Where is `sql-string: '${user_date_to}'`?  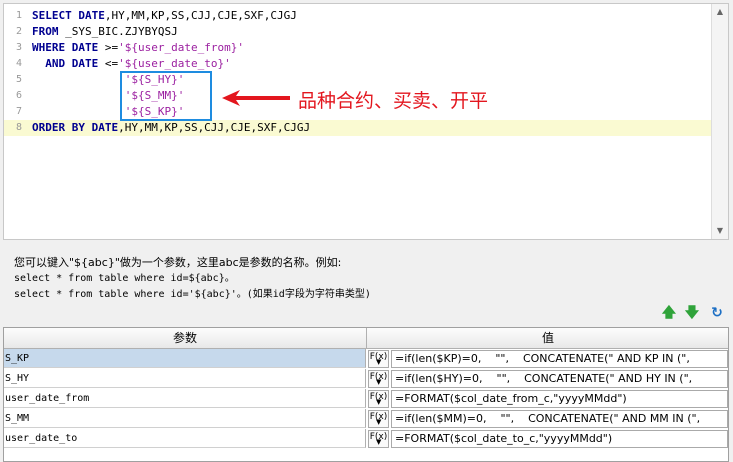 sql-string: '${user_date_to}' is located at coordinates (174, 63).